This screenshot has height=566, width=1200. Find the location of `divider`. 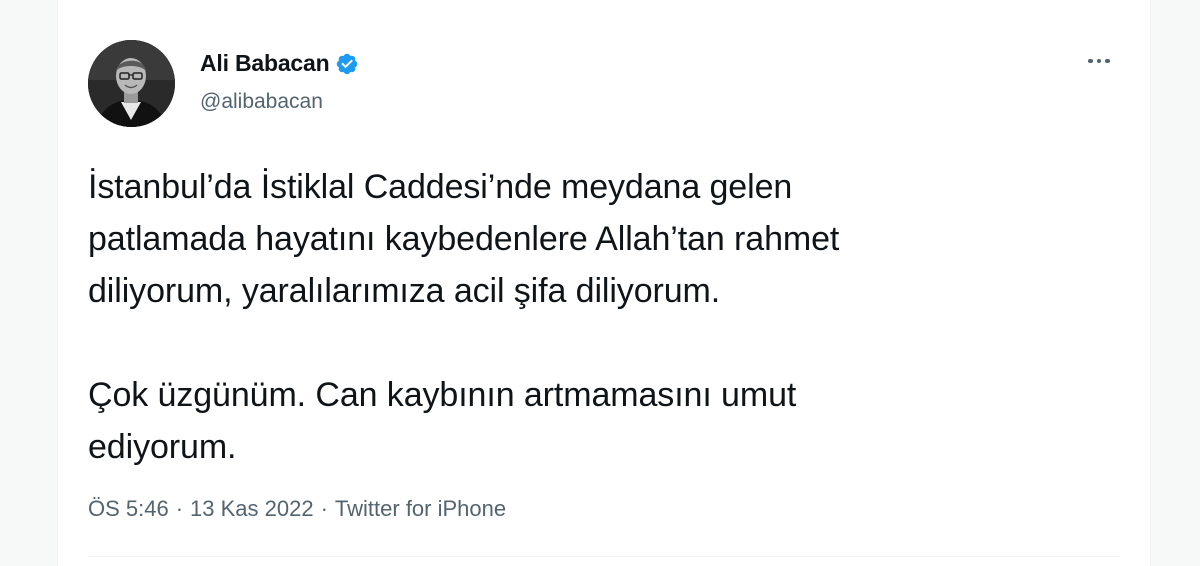

divider is located at coordinates (604, 556).